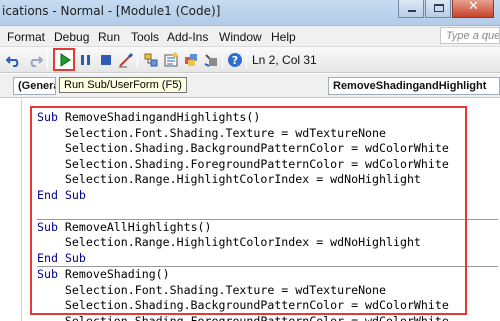 The height and width of the screenshot is (321, 500). Describe the element at coordinates (35, 60) in the screenshot. I see `redo-icon` at that location.